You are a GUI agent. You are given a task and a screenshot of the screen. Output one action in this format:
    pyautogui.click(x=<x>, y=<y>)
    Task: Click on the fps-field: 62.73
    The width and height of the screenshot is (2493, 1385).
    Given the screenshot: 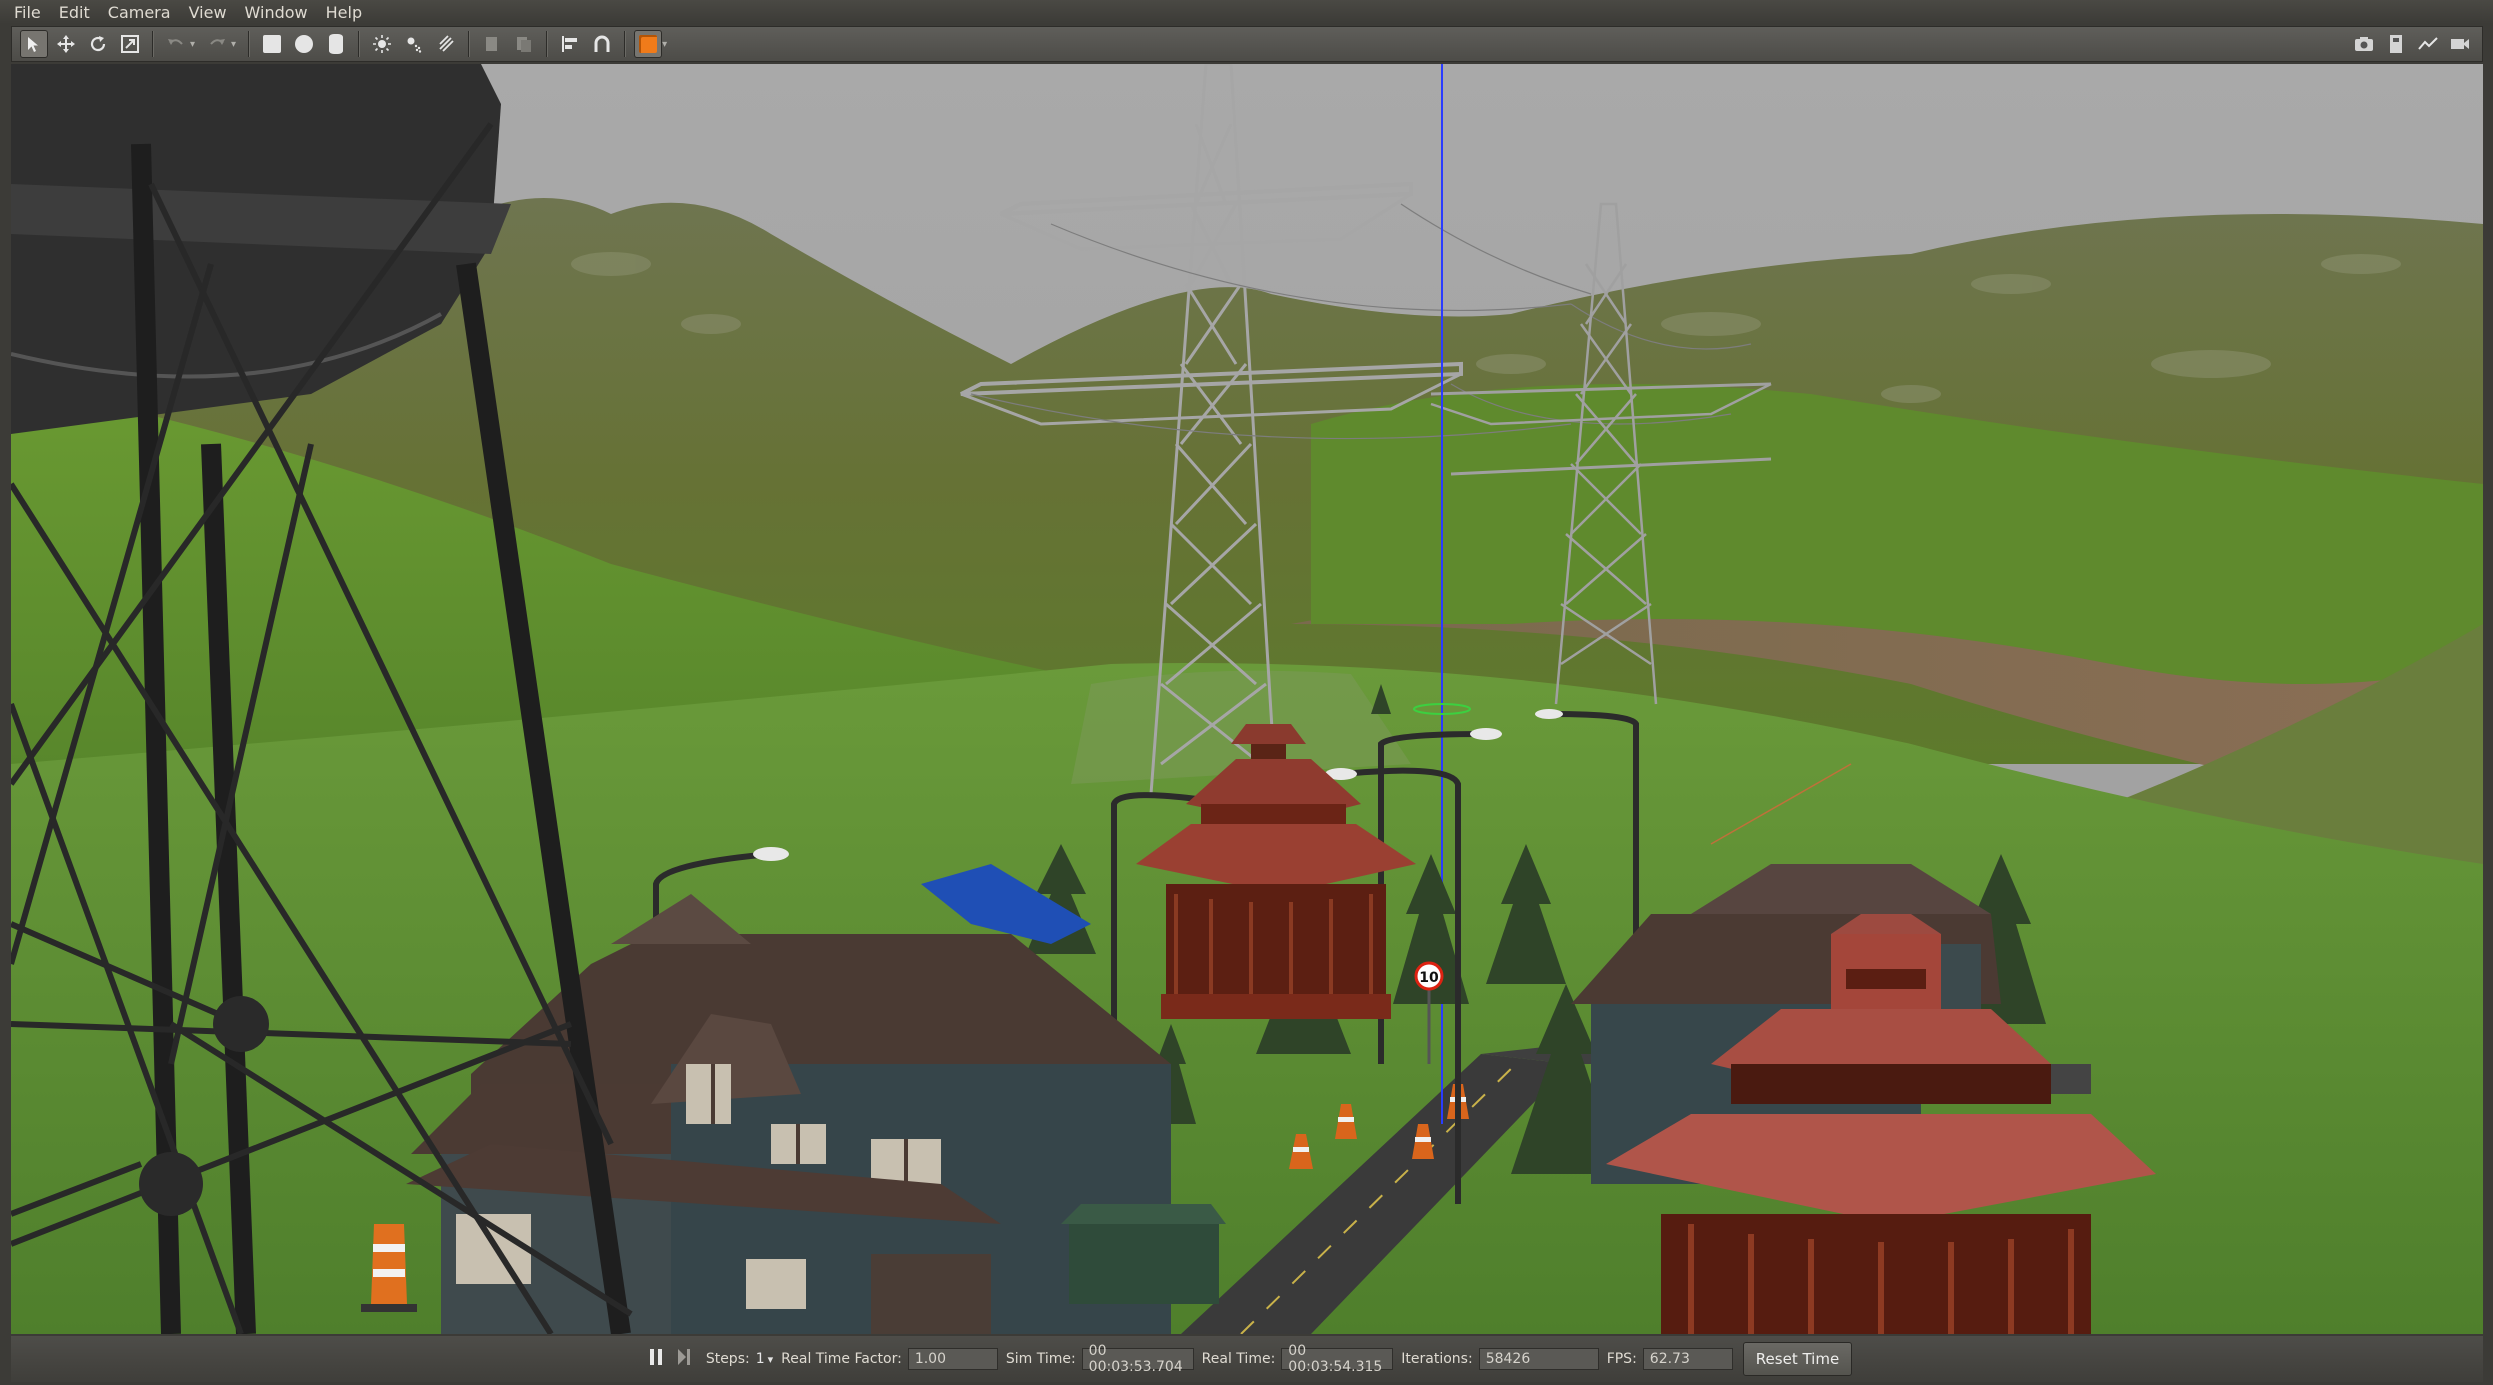 What is the action you would take?
    pyautogui.click(x=1687, y=1359)
    